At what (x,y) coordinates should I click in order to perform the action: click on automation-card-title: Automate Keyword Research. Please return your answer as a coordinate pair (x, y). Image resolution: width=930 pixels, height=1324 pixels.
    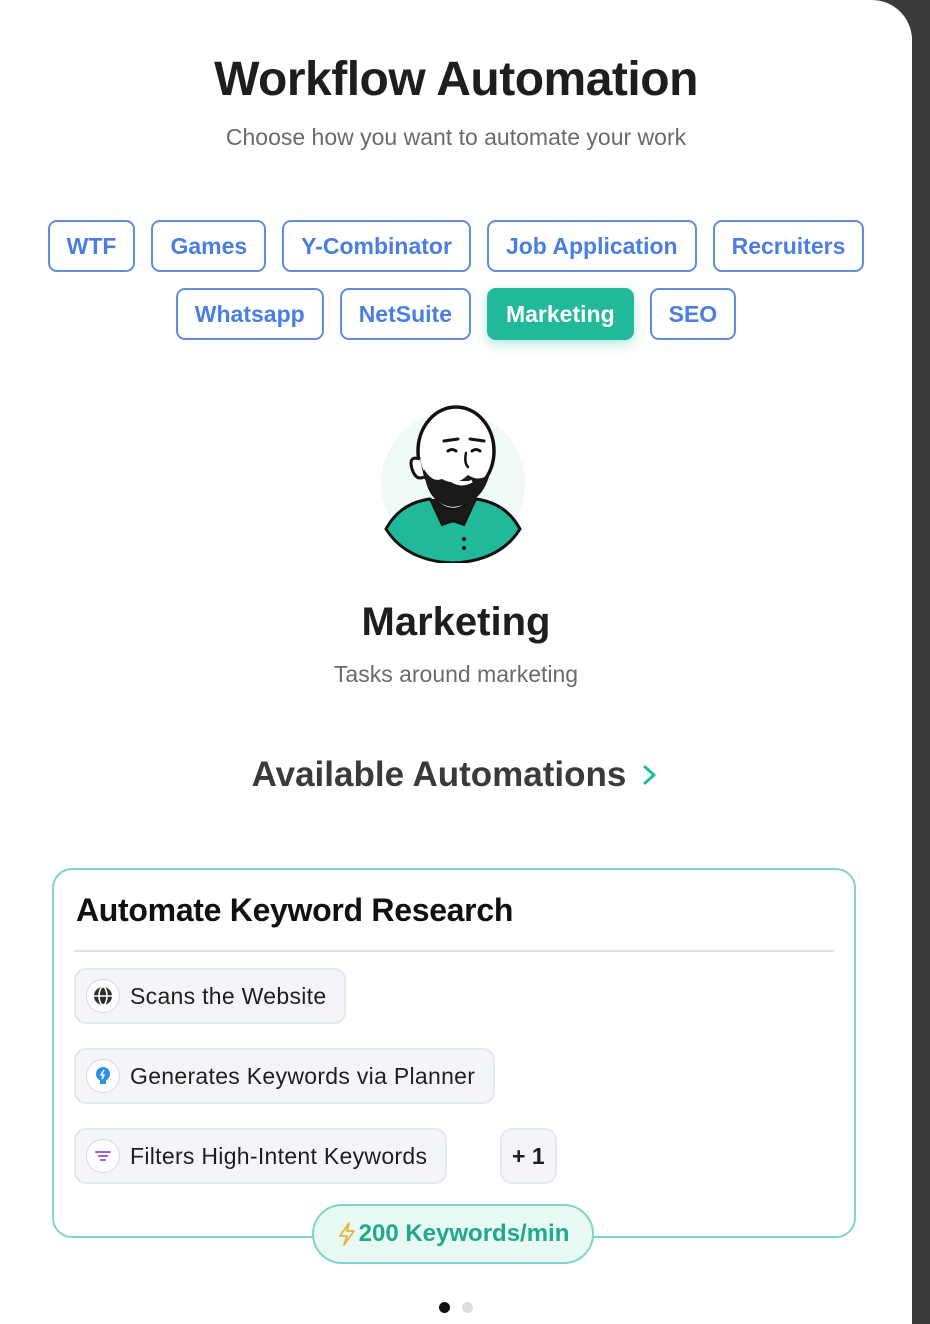
    Looking at the image, I should click on (295, 910).